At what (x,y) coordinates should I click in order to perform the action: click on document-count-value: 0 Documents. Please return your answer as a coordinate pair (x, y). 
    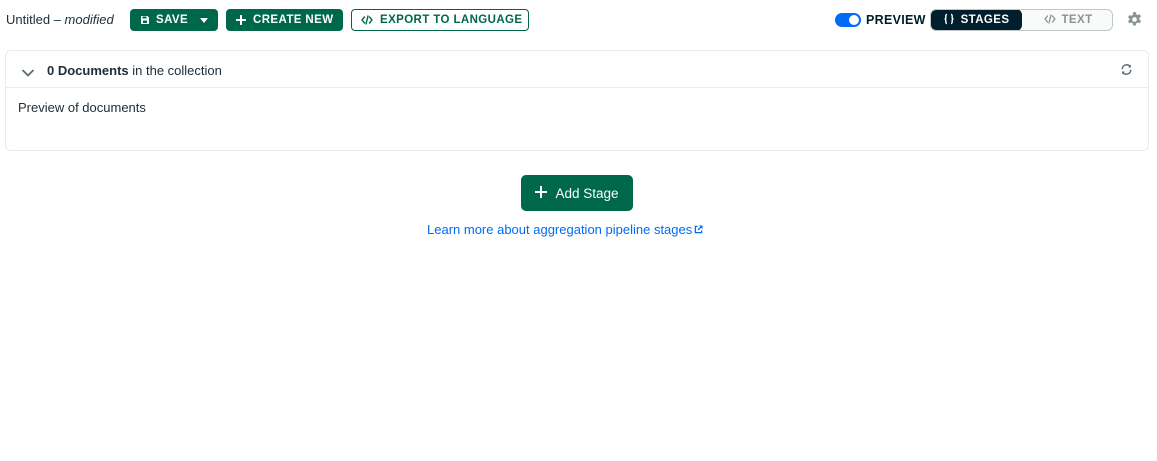
    Looking at the image, I should click on (88, 70).